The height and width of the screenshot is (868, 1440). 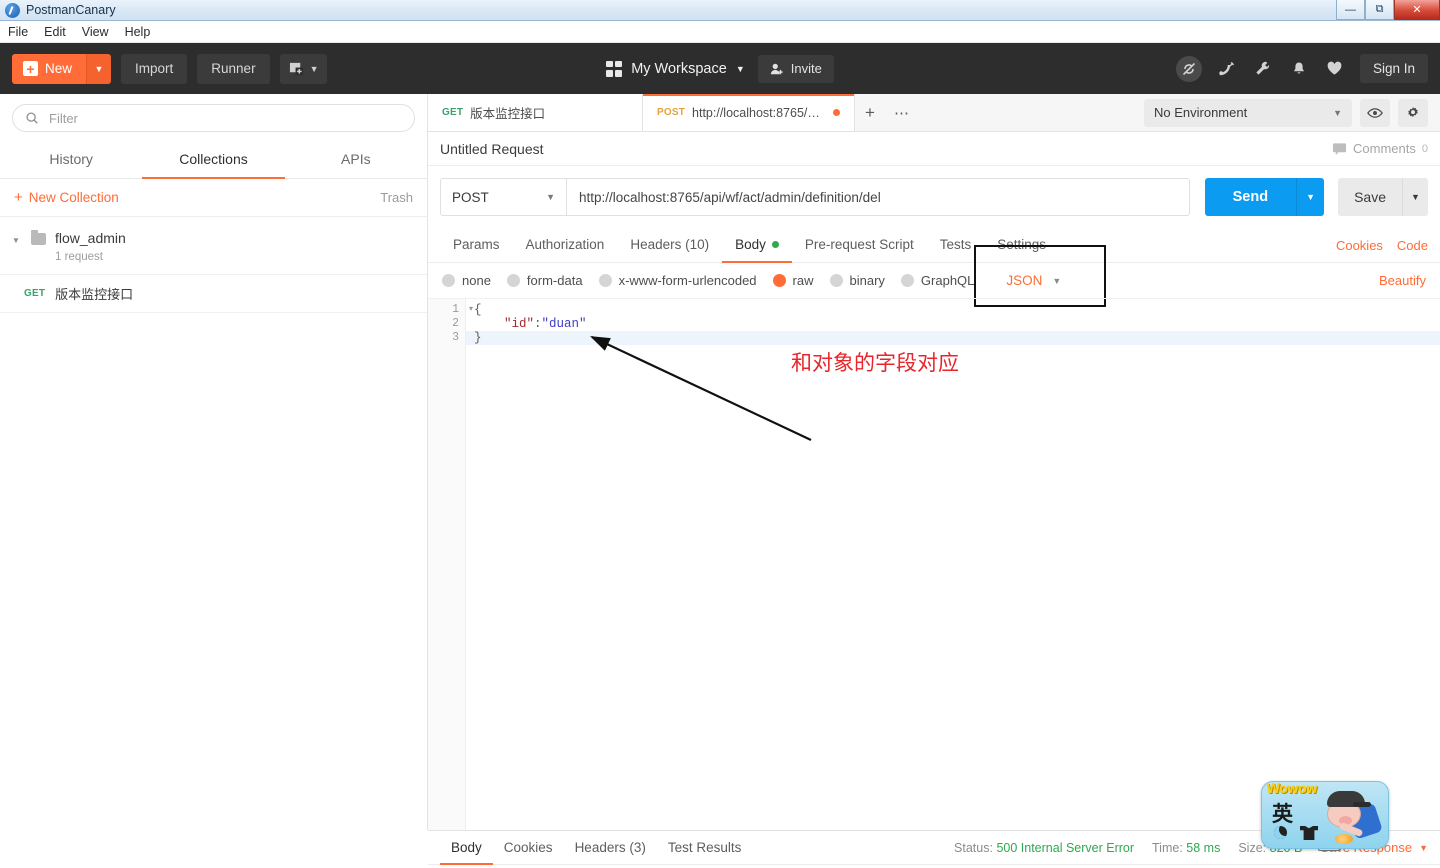 What do you see at coordinates (1033, 280) in the screenshot?
I see `raw-format-selector: JSON ▼` at bounding box center [1033, 280].